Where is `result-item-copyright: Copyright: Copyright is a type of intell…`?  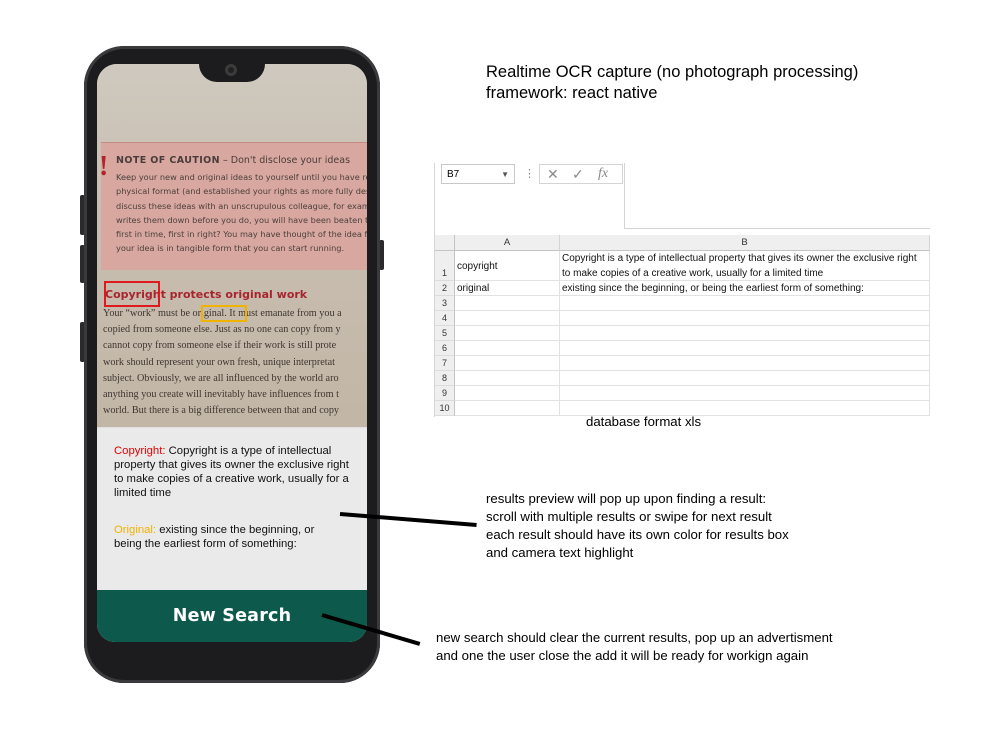 result-item-copyright: Copyright: Copyright is a type of intell… is located at coordinates (231, 472).